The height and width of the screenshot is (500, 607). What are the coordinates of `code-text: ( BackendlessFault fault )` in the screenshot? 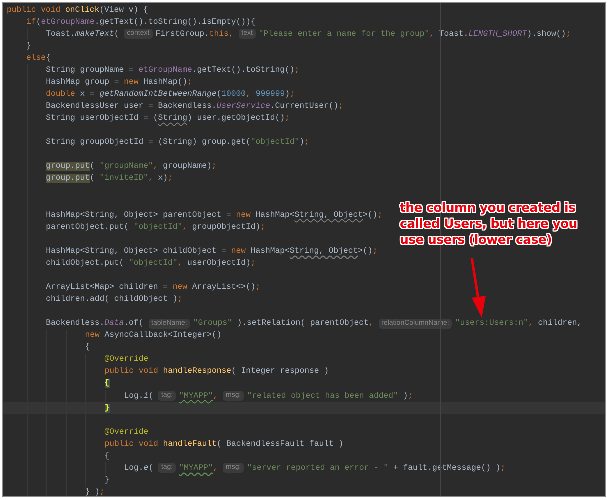 It's located at (280, 444).